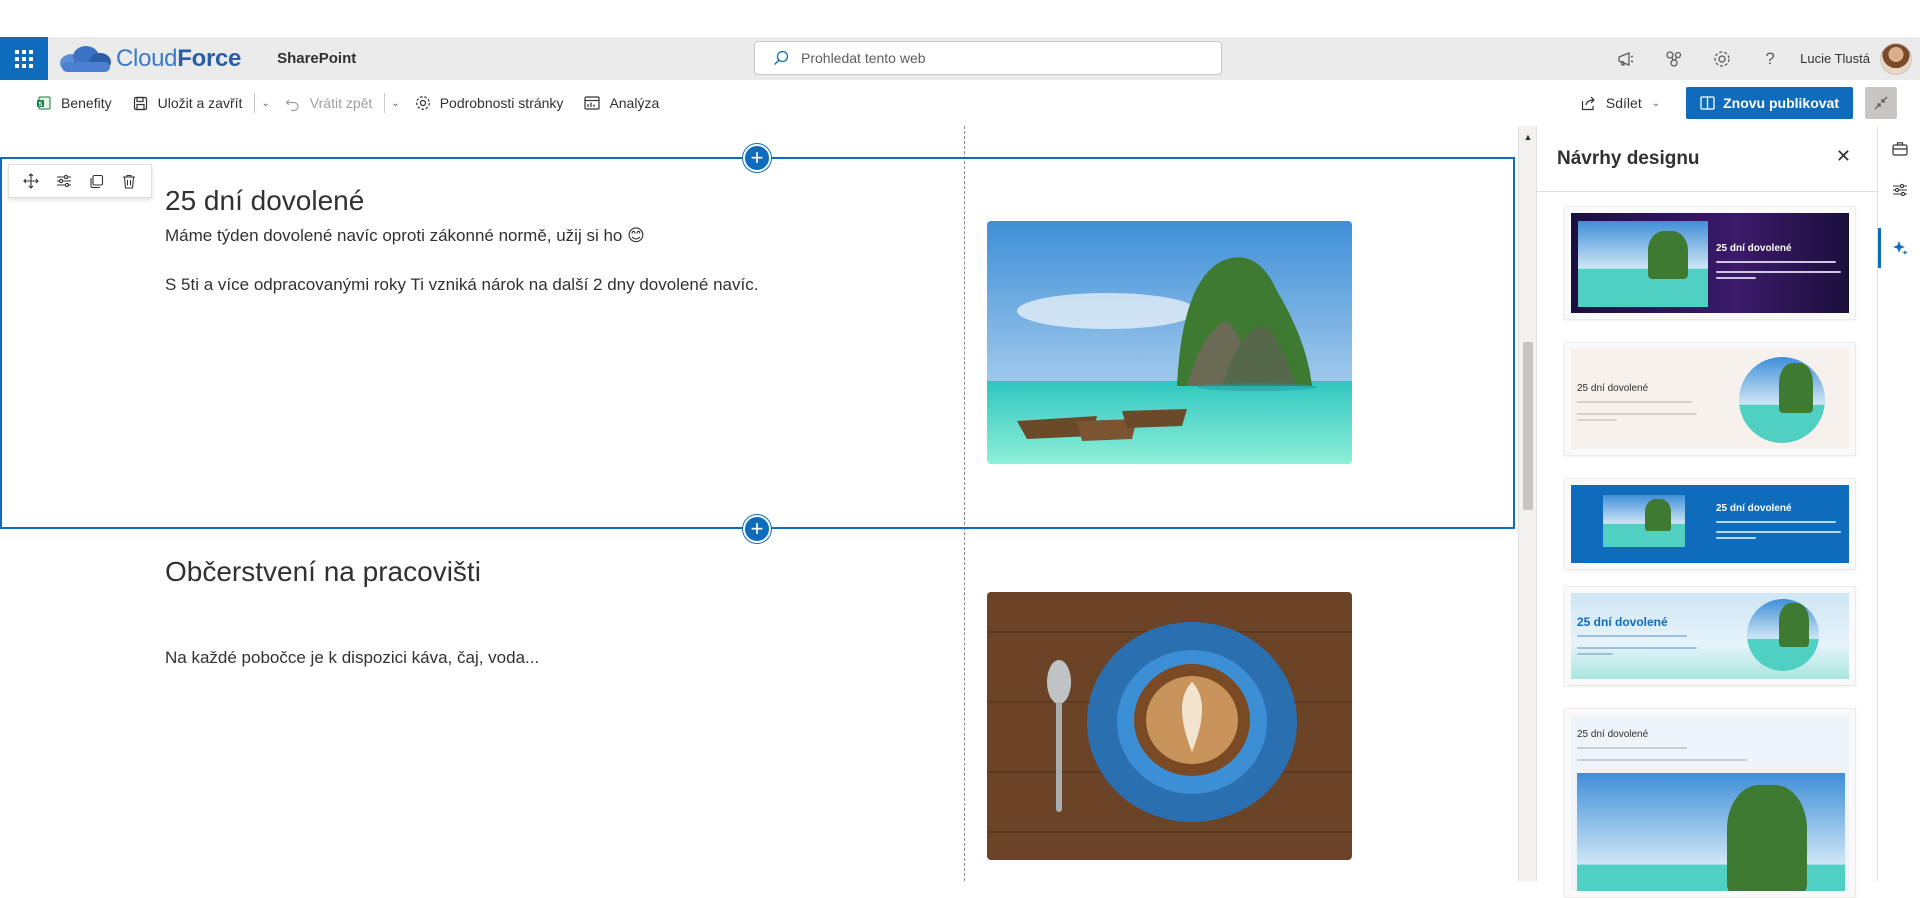  What do you see at coordinates (316, 58) in the screenshot?
I see `app-name: SharePoint` at bounding box center [316, 58].